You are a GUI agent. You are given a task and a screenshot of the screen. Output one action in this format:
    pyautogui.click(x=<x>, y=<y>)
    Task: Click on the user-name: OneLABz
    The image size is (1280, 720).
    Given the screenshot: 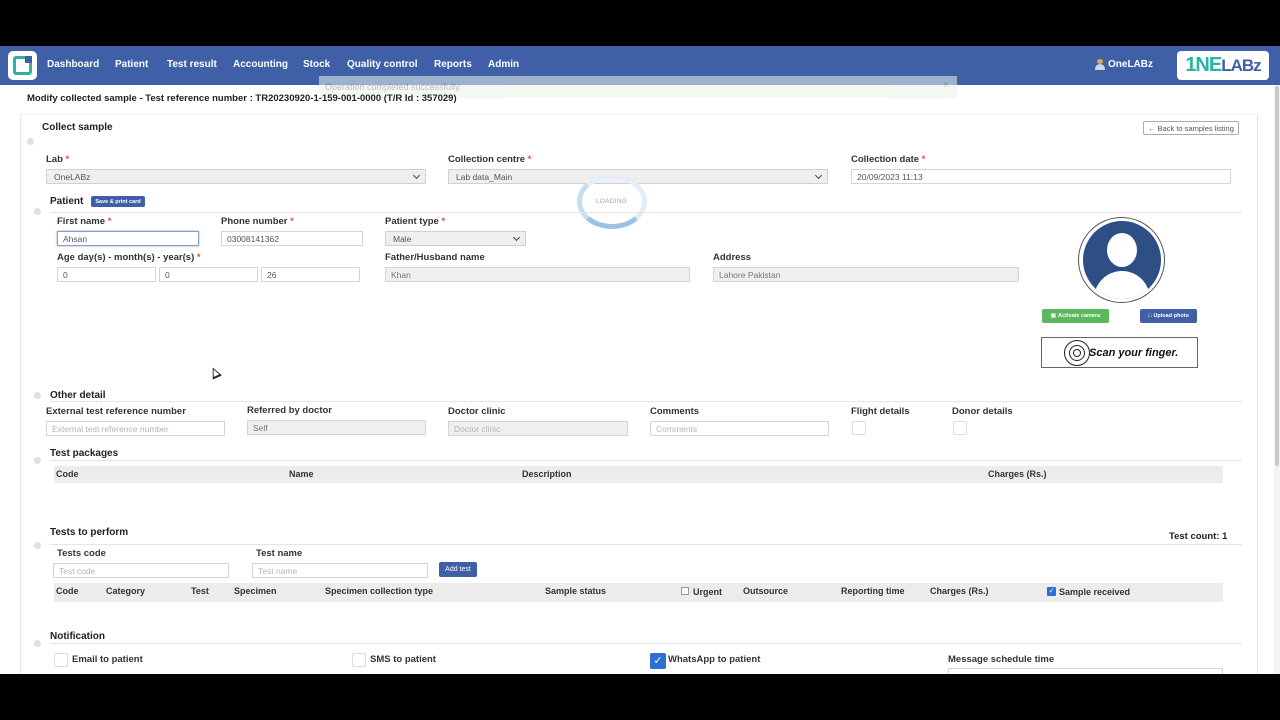 What is the action you would take?
    pyautogui.click(x=1130, y=64)
    